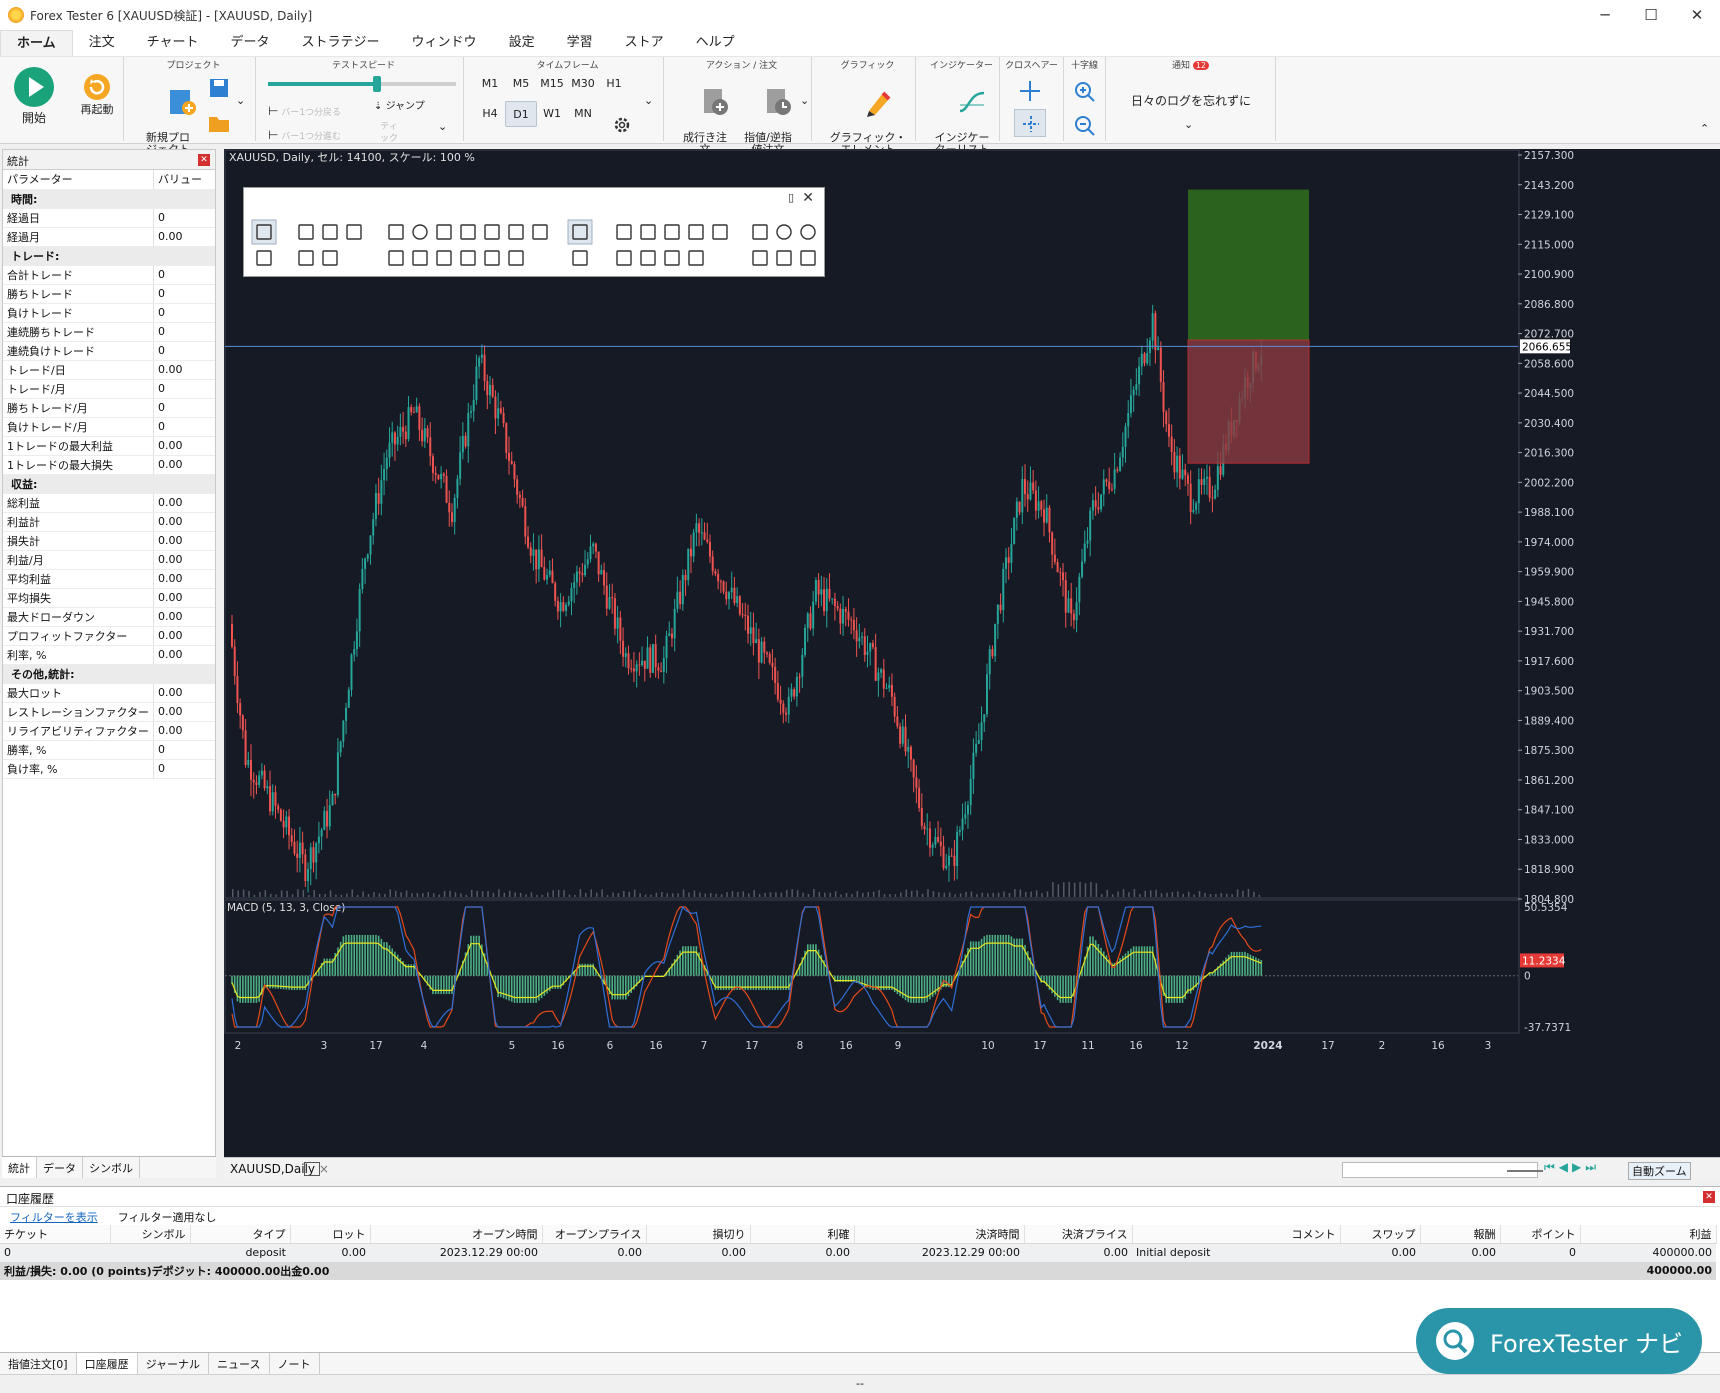 This screenshot has width=1720, height=1393. What do you see at coordinates (1085, 126) in the screenshot?
I see `zoom-out-icon` at bounding box center [1085, 126].